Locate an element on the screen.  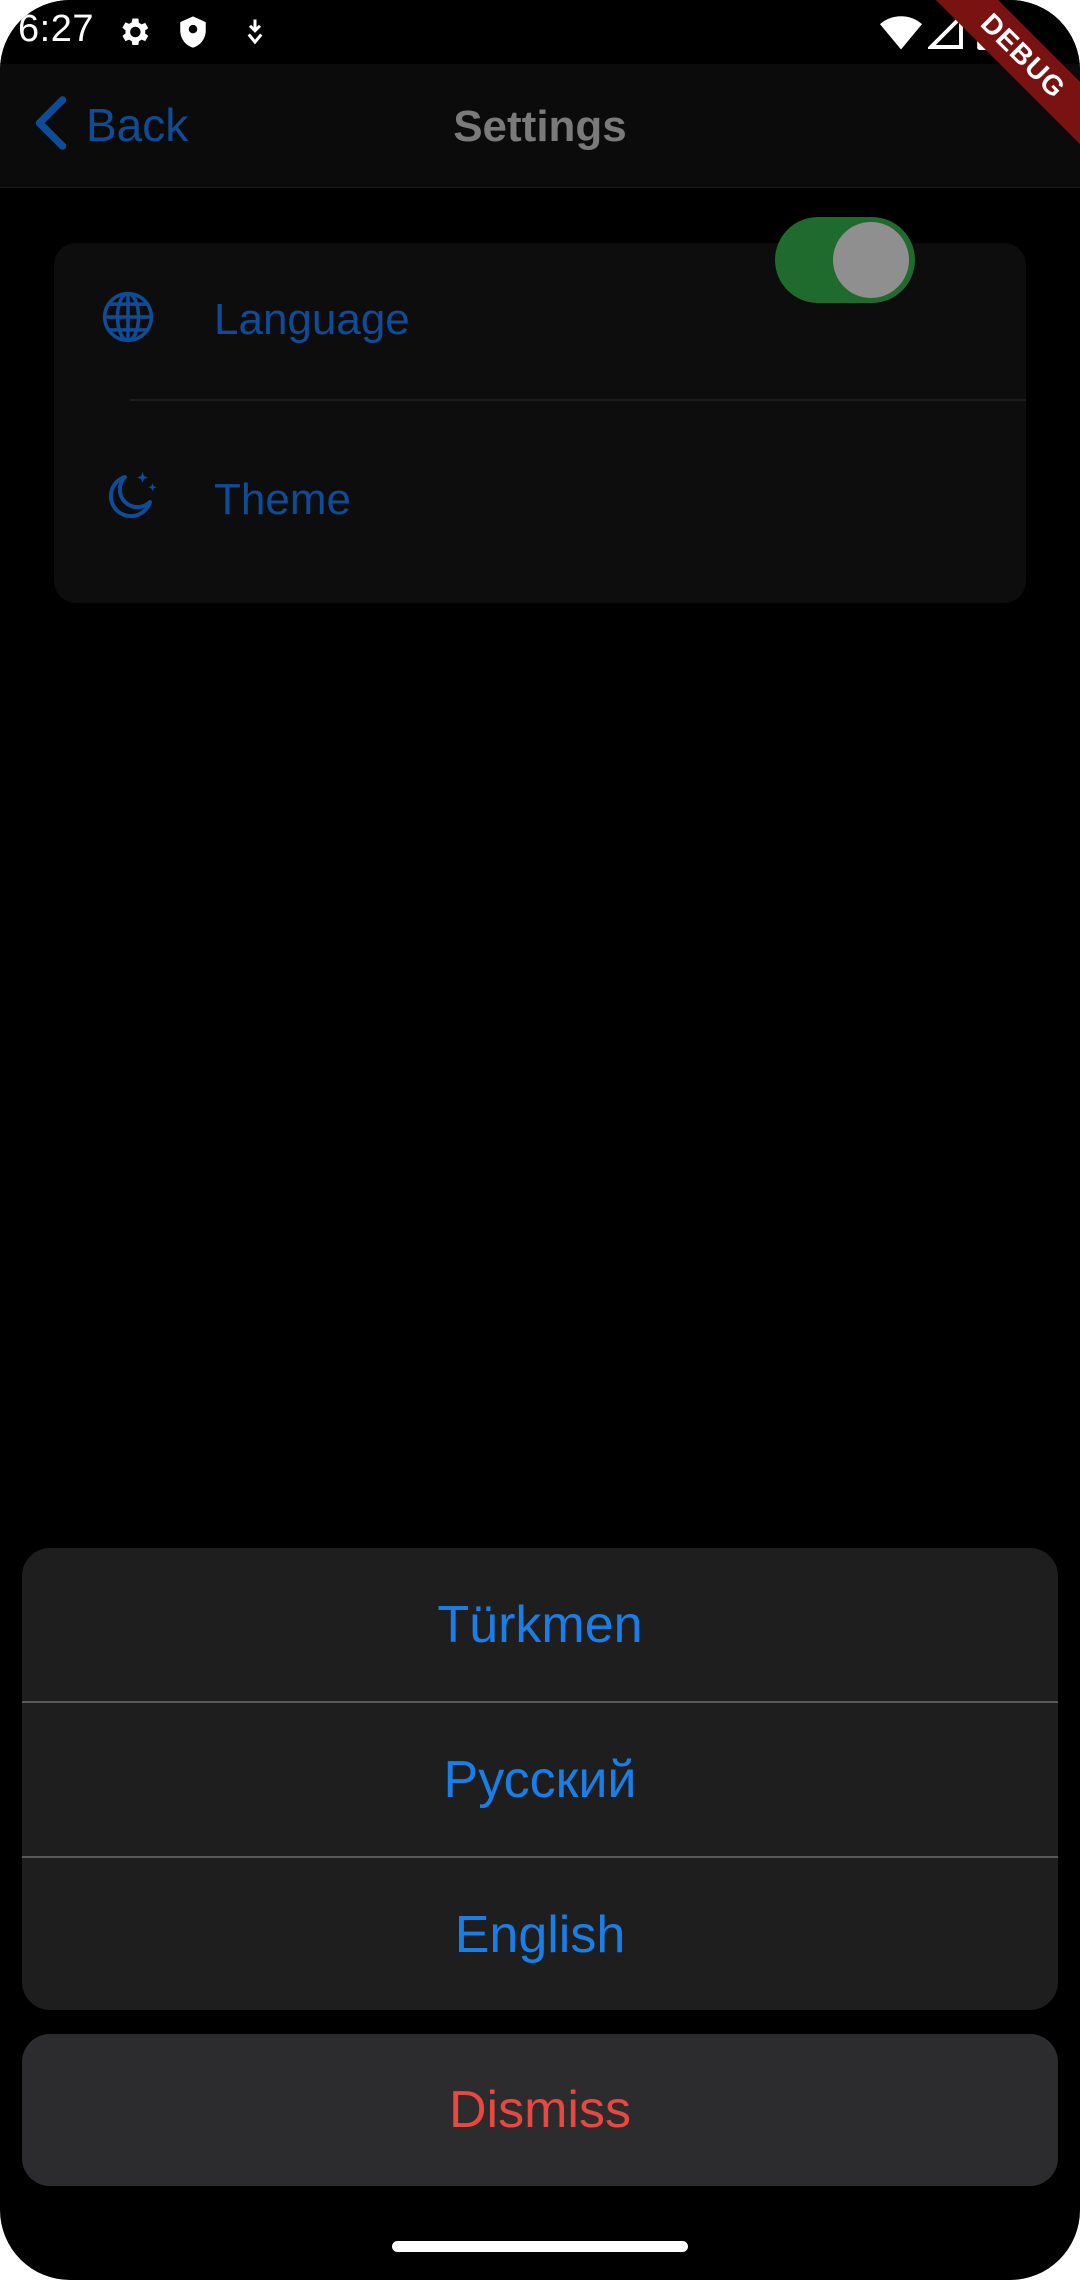
globe-icon is located at coordinates (128, 319).